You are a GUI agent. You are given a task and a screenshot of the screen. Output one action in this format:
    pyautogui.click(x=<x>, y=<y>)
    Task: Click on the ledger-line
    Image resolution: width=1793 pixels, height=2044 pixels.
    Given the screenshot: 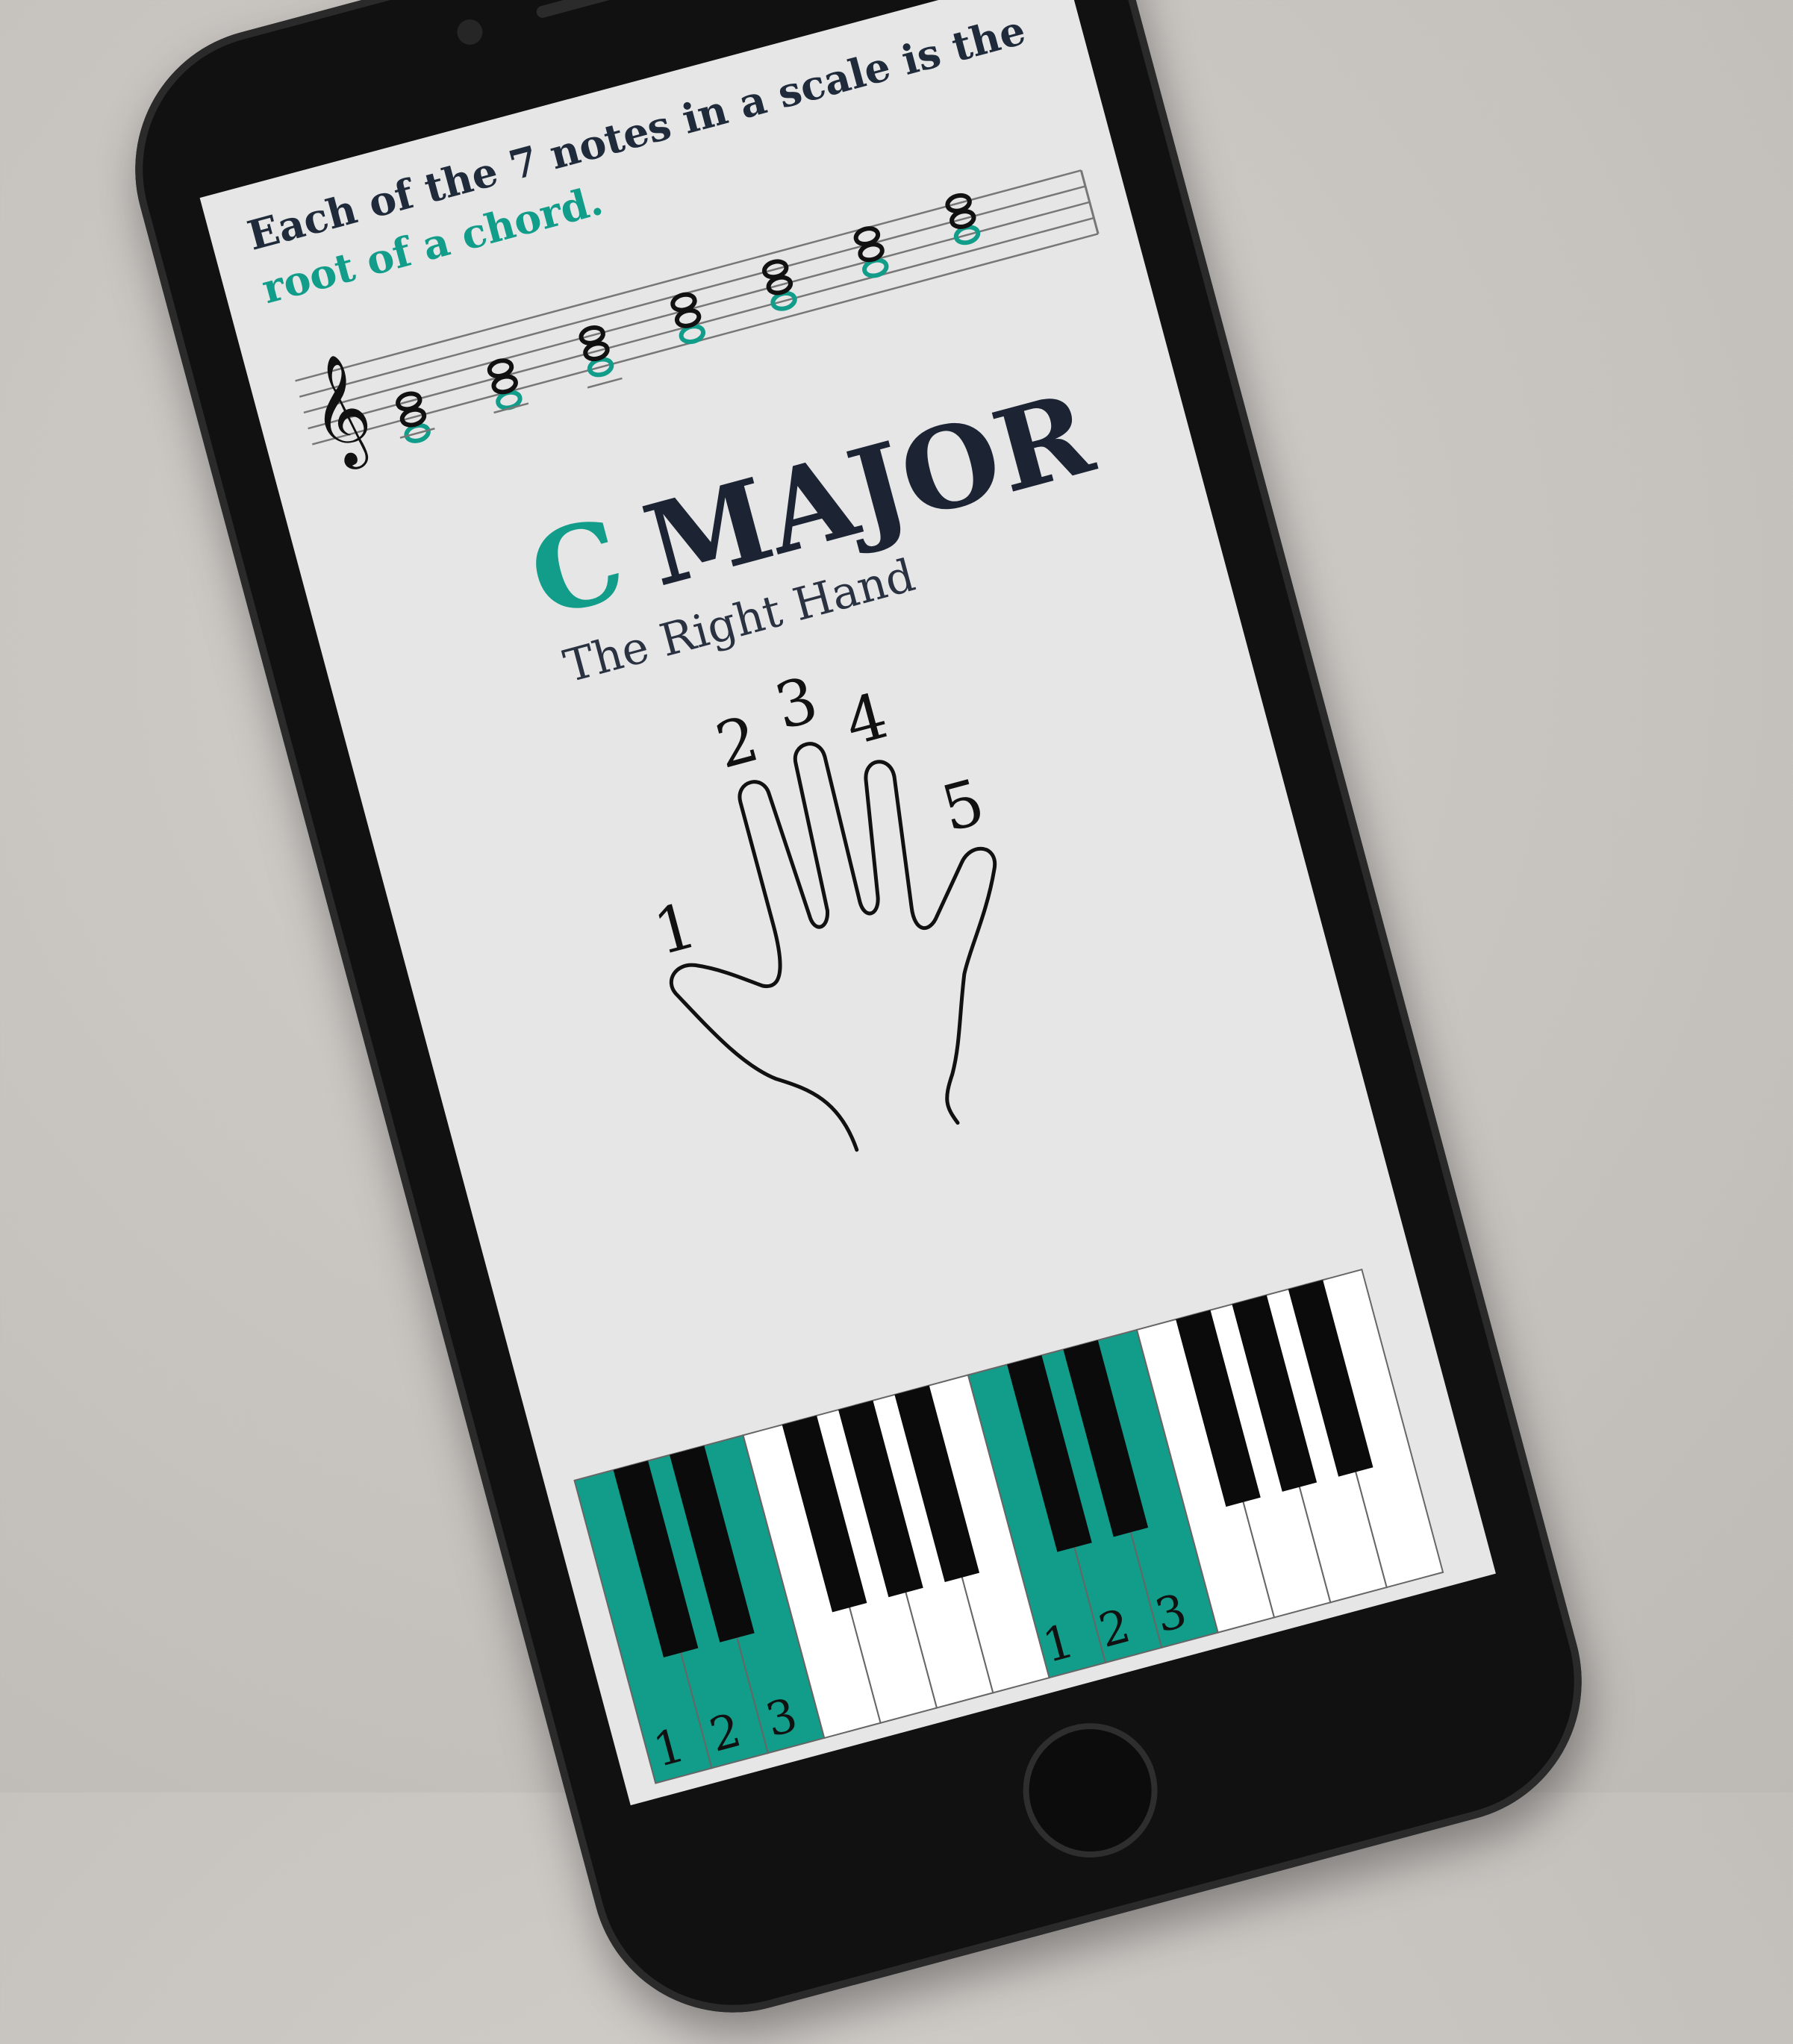 What is the action you would take?
    pyautogui.click(x=605, y=383)
    